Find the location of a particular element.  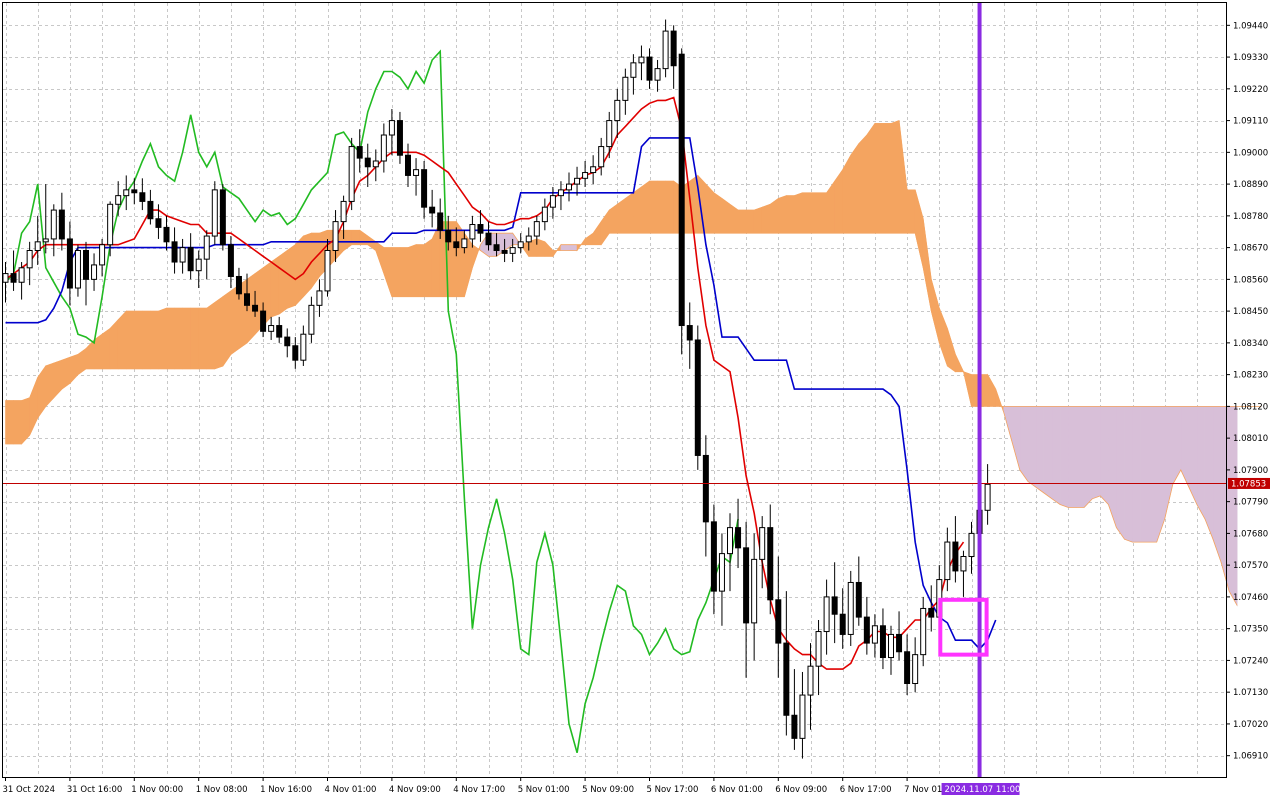

x-tick-label: 6 Nov 09:00 is located at coordinates (801, 790).